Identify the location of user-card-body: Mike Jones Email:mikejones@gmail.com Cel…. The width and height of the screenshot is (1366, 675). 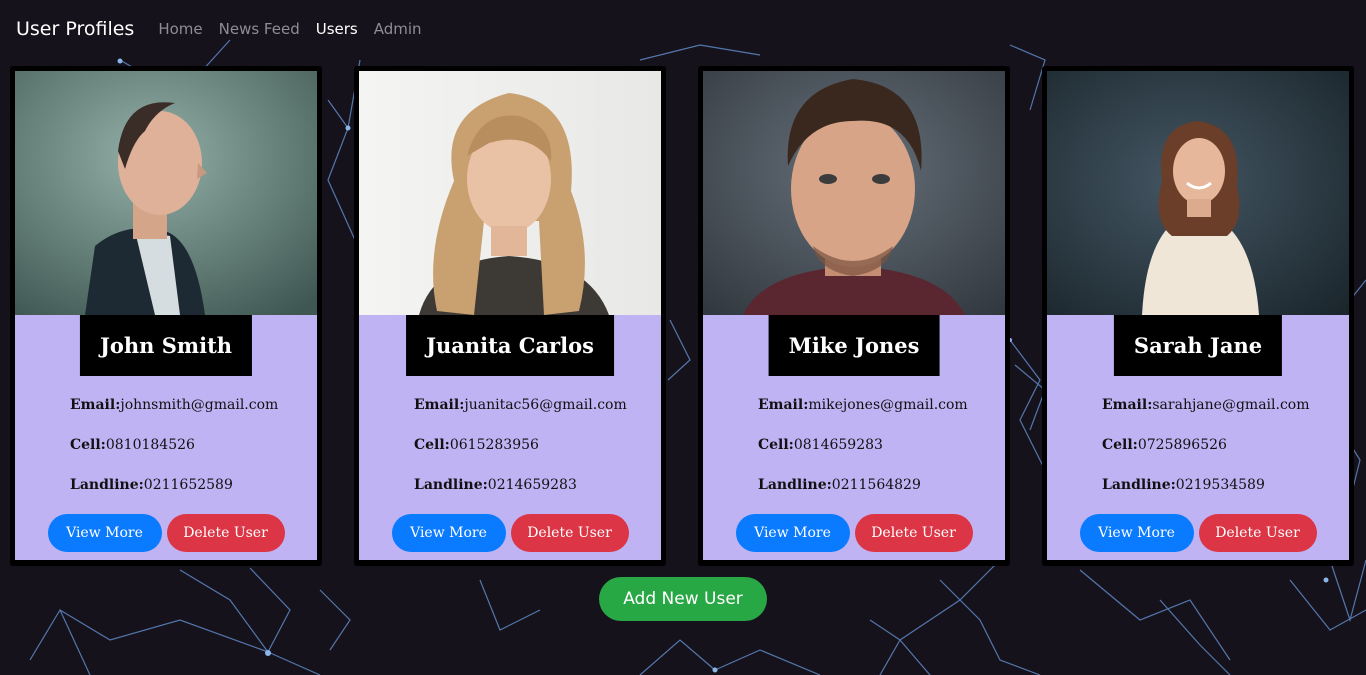
(854, 437).